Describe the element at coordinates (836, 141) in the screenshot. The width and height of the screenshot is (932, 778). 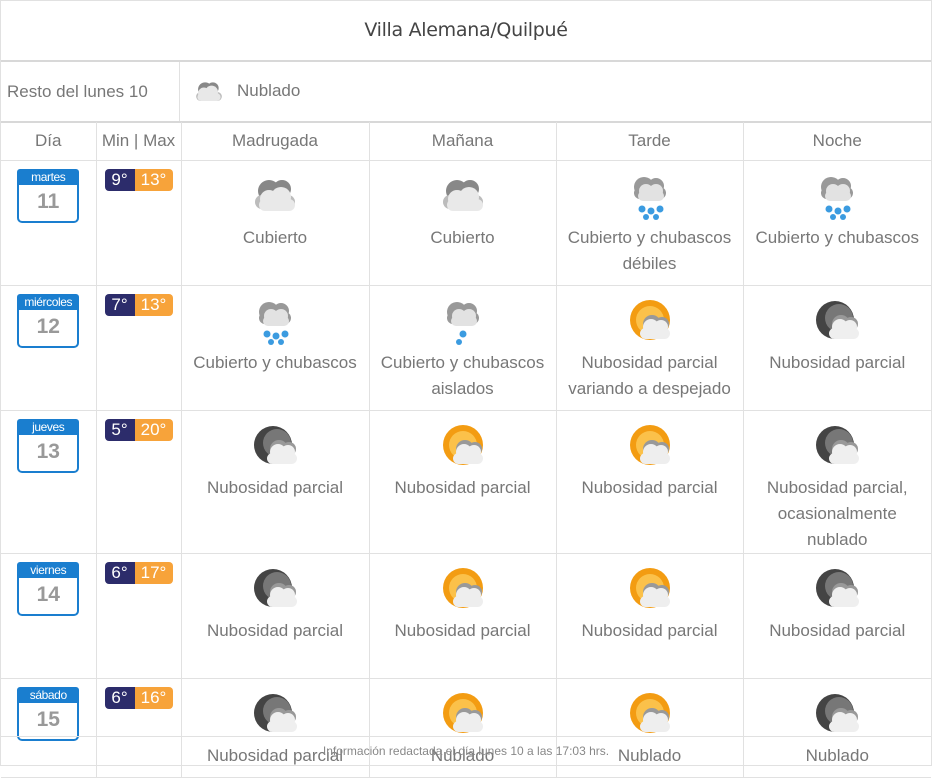
I see `header-noche: Noche` at that location.